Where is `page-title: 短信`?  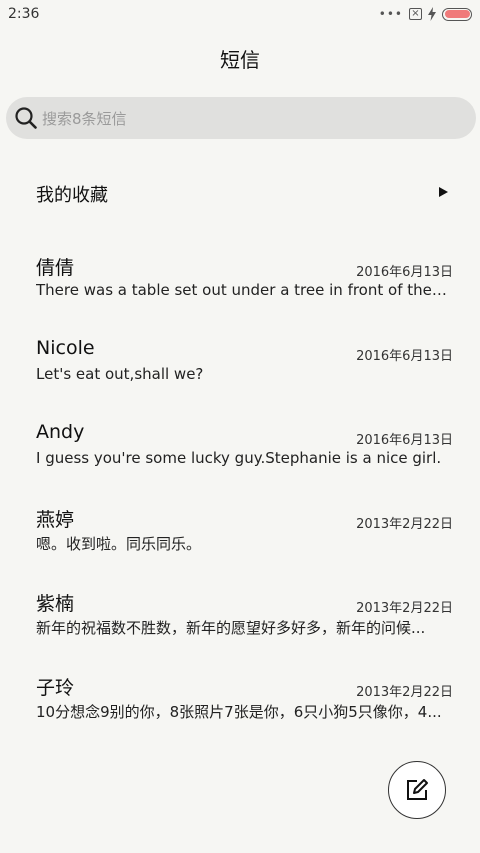 page-title: 短信 is located at coordinates (240, 60).